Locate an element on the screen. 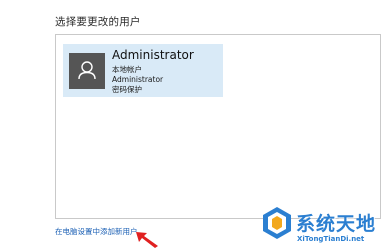  red-arrow-icon is located at coordinates (147, 240).